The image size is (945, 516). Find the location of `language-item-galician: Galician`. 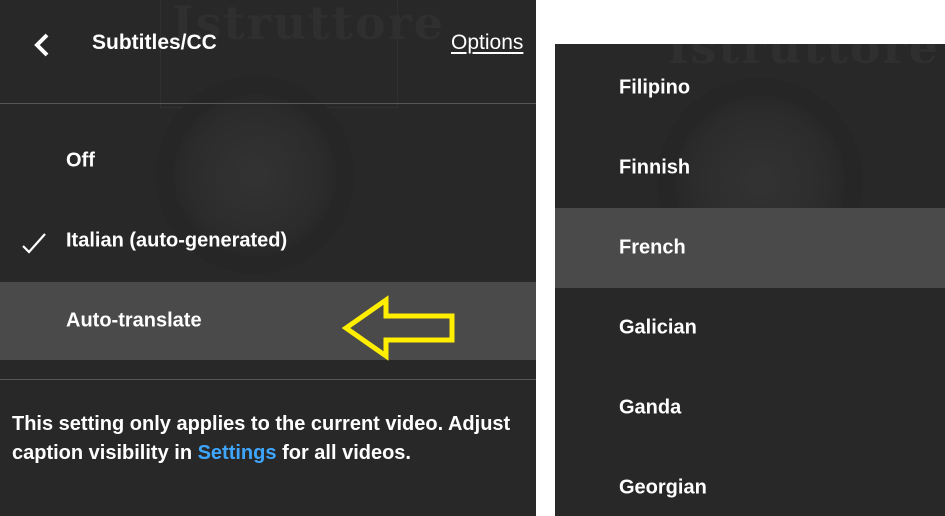

language-item-galician: Galician is located at coordinates (750, 328).